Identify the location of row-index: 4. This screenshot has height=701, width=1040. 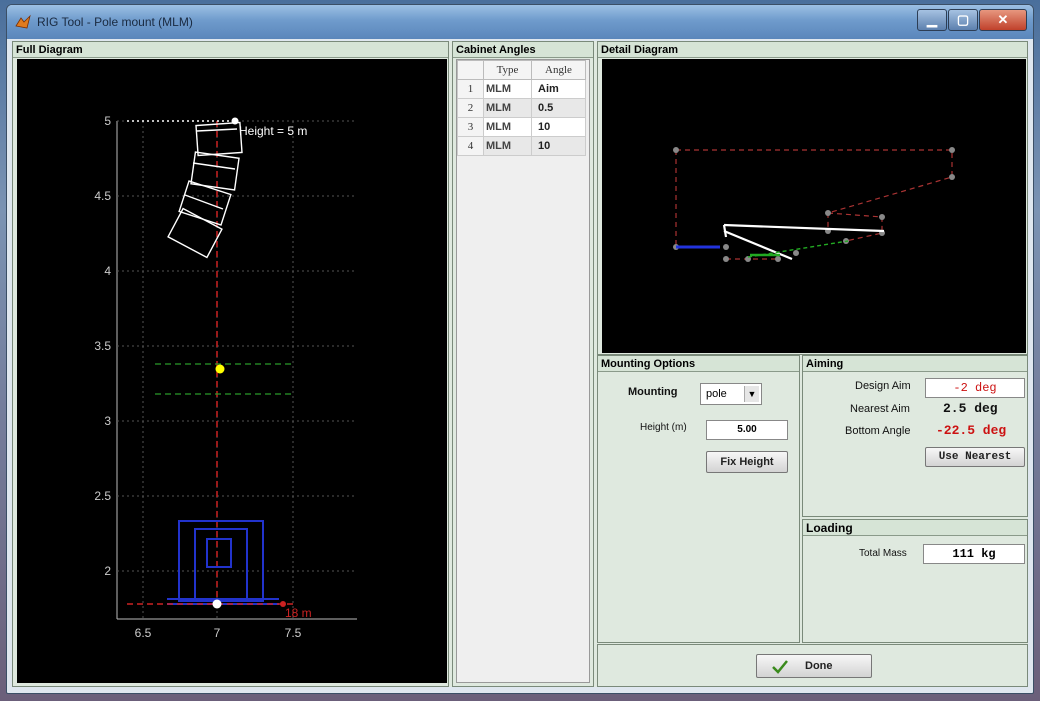
(470, 146).